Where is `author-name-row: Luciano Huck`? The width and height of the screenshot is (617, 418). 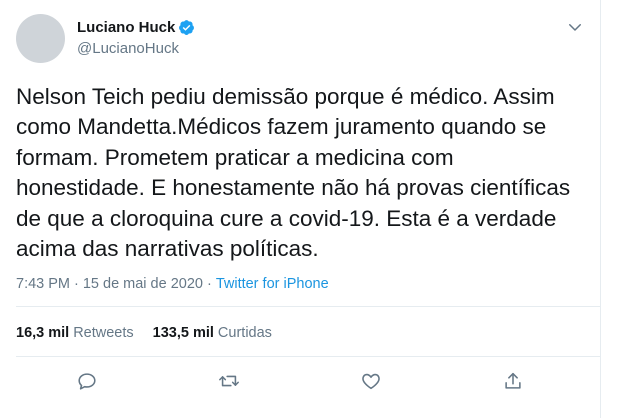
author-name-row: Luciano Huck is located at coordinates (136, 27).